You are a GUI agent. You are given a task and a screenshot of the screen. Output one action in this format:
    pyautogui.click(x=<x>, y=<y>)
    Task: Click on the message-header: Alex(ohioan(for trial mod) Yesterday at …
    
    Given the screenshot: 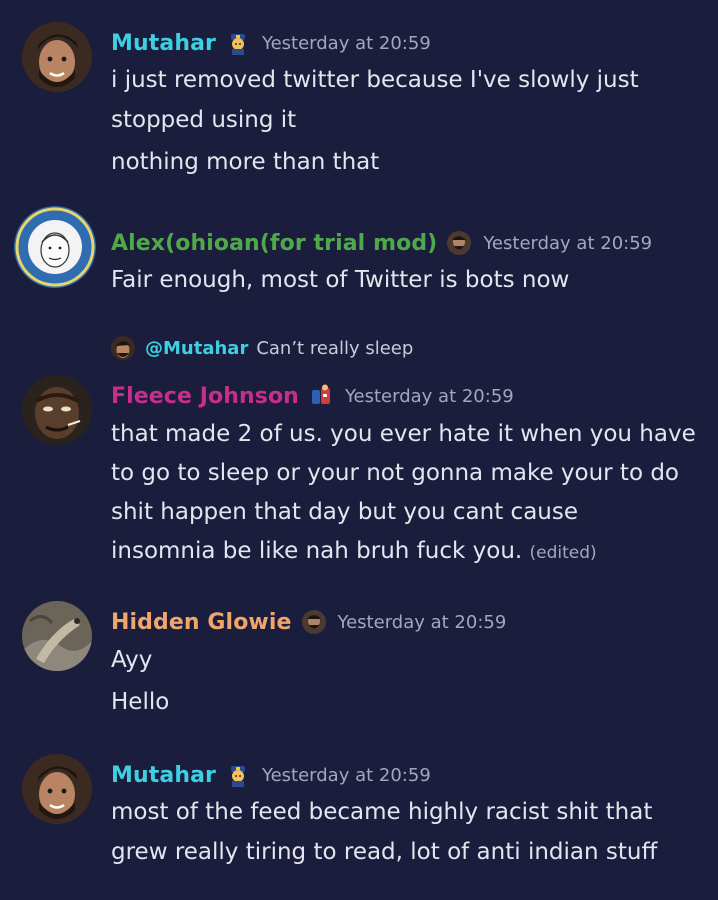 What is the action you would take?
    pyautogui.click(x=381, y=243)
    